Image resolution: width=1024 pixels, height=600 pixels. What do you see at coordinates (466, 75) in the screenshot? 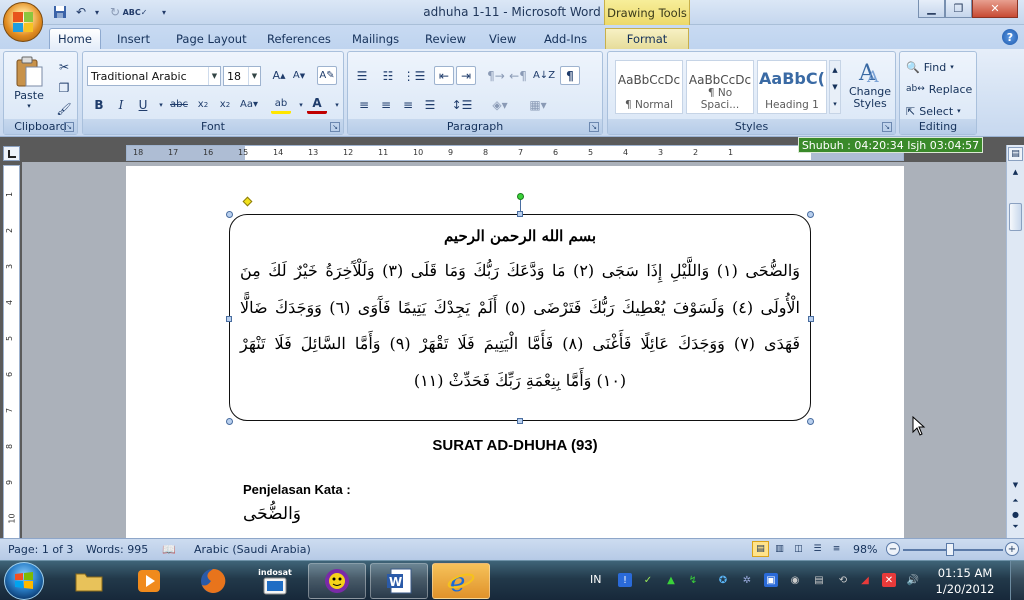
I see `increase-indent-icon: ⇥` at bounding box center [466, 75].